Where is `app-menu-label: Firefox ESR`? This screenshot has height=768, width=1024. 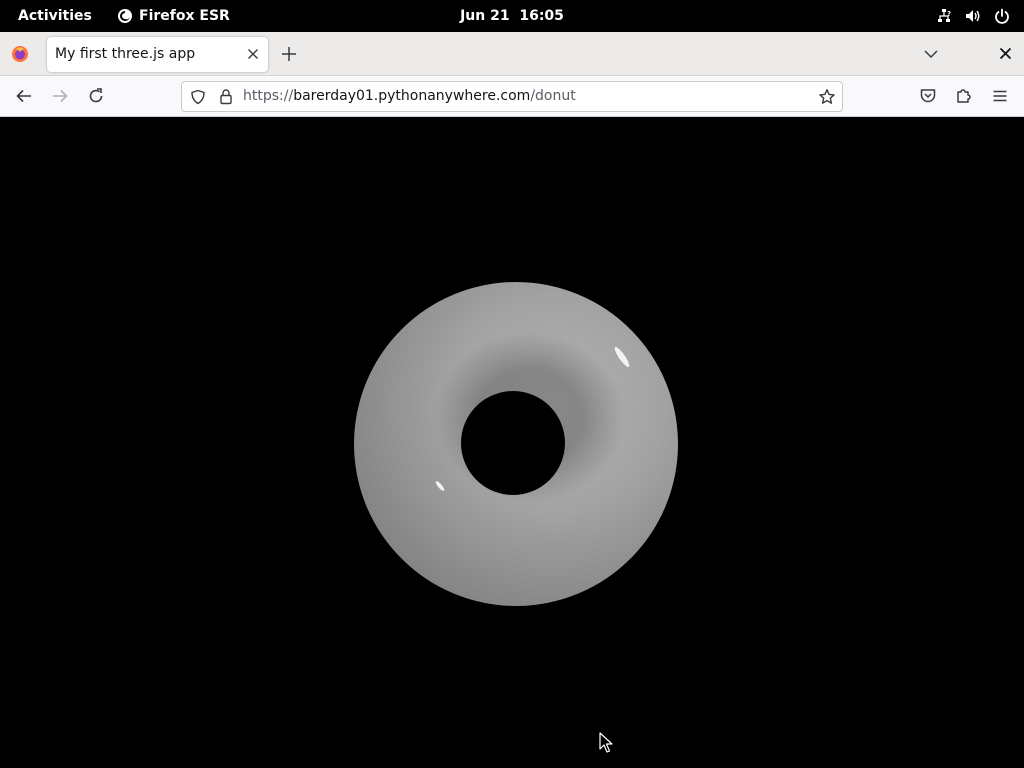 app-menu-label: Firefox ESR is located at coordinates (184, 16).